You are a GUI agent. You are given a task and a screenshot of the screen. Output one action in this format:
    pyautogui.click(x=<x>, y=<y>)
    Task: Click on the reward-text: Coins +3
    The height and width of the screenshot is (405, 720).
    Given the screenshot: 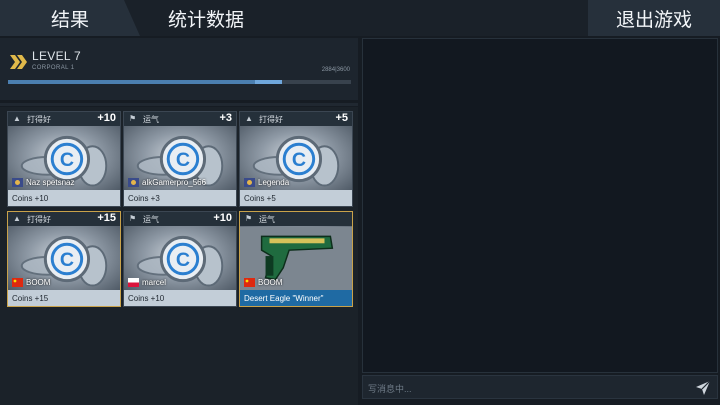 What is the action you would take?
    pyautogui.click(x=144, y=198)
    